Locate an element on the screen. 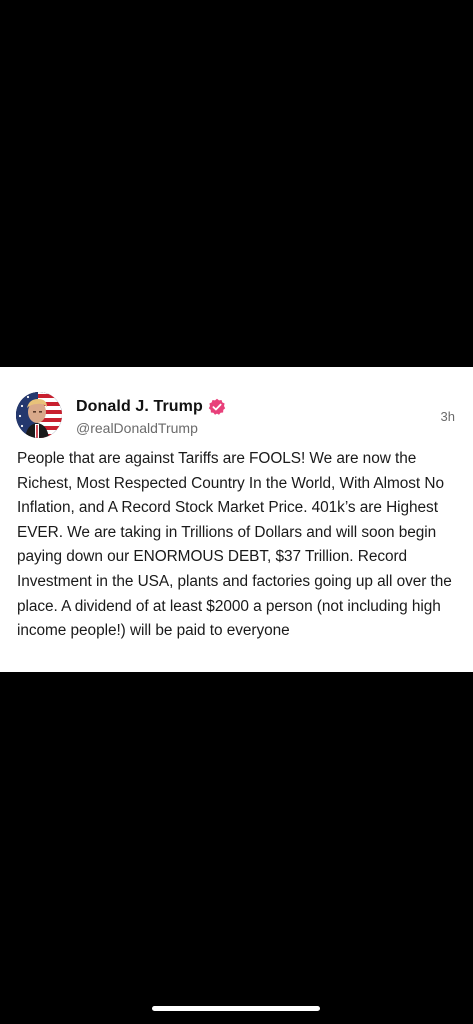  post-header: Donald J. Trump @realDonaldTrump 3h is located at coordinates (236, 408).